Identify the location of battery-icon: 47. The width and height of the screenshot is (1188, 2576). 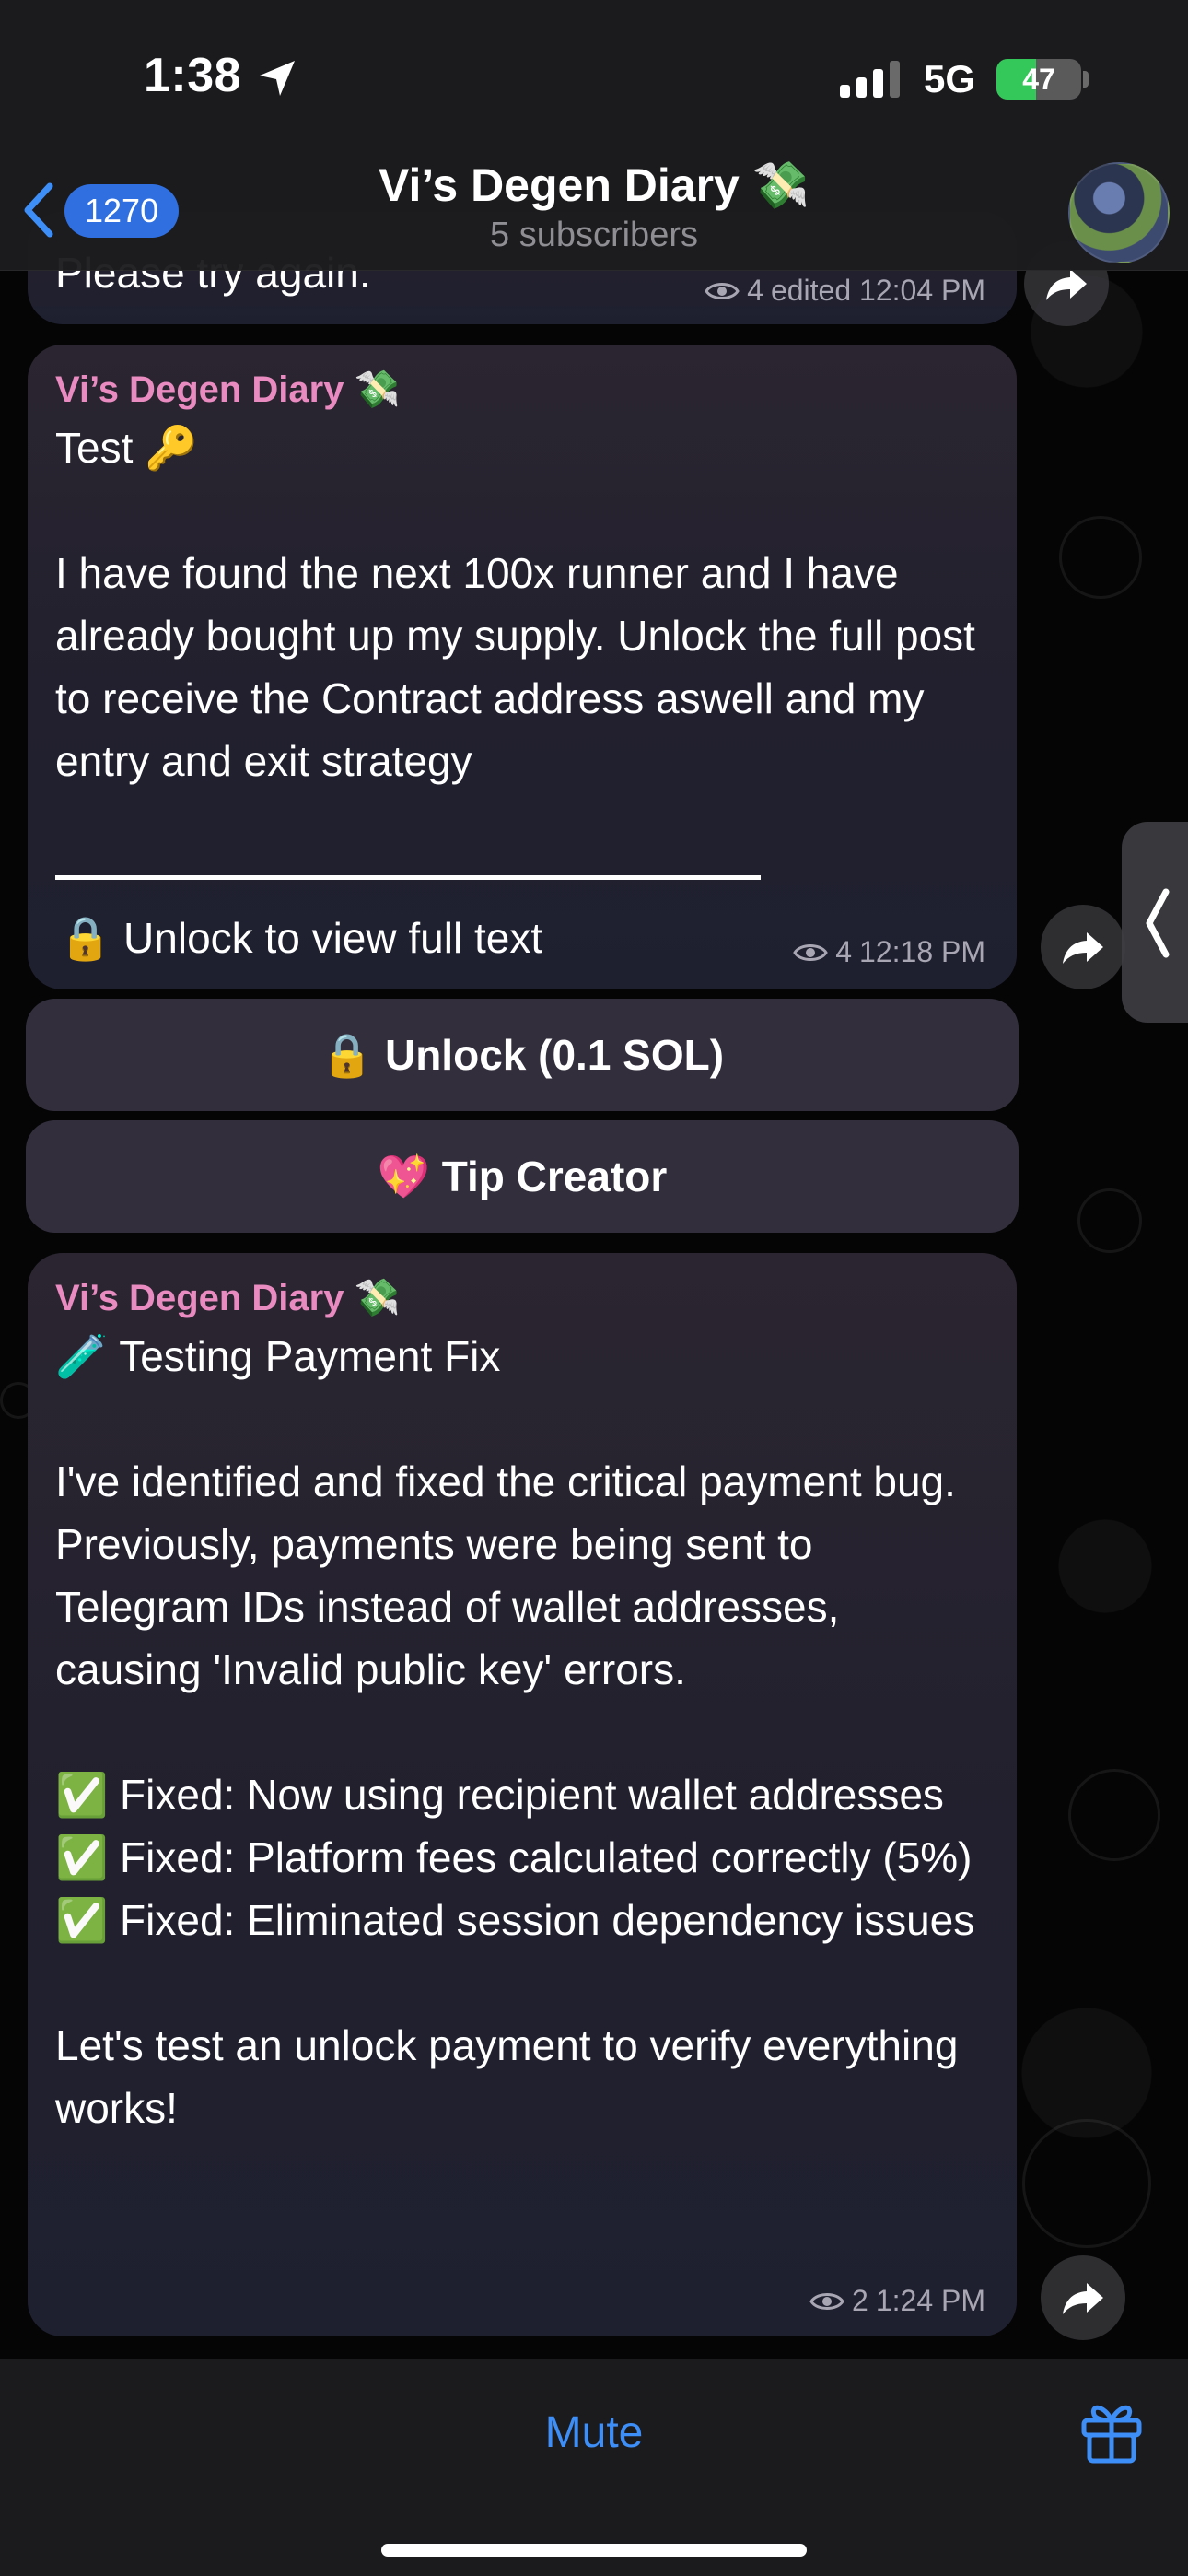
(1038, 79).